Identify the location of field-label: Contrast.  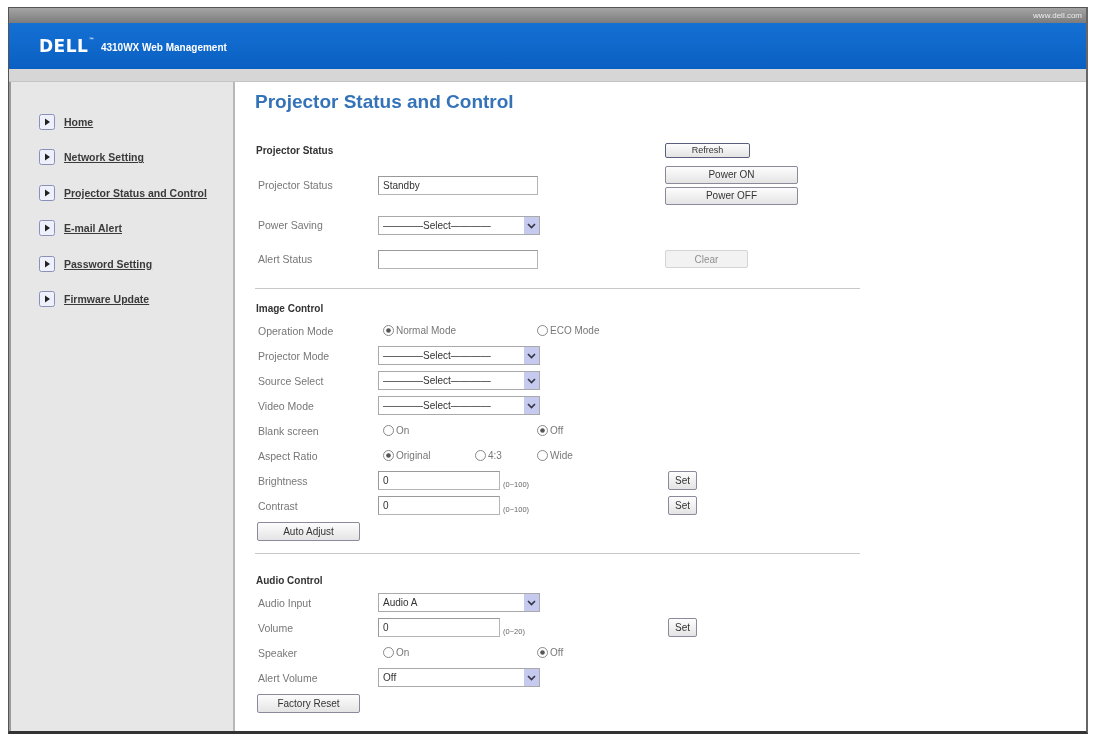
(278, 505).